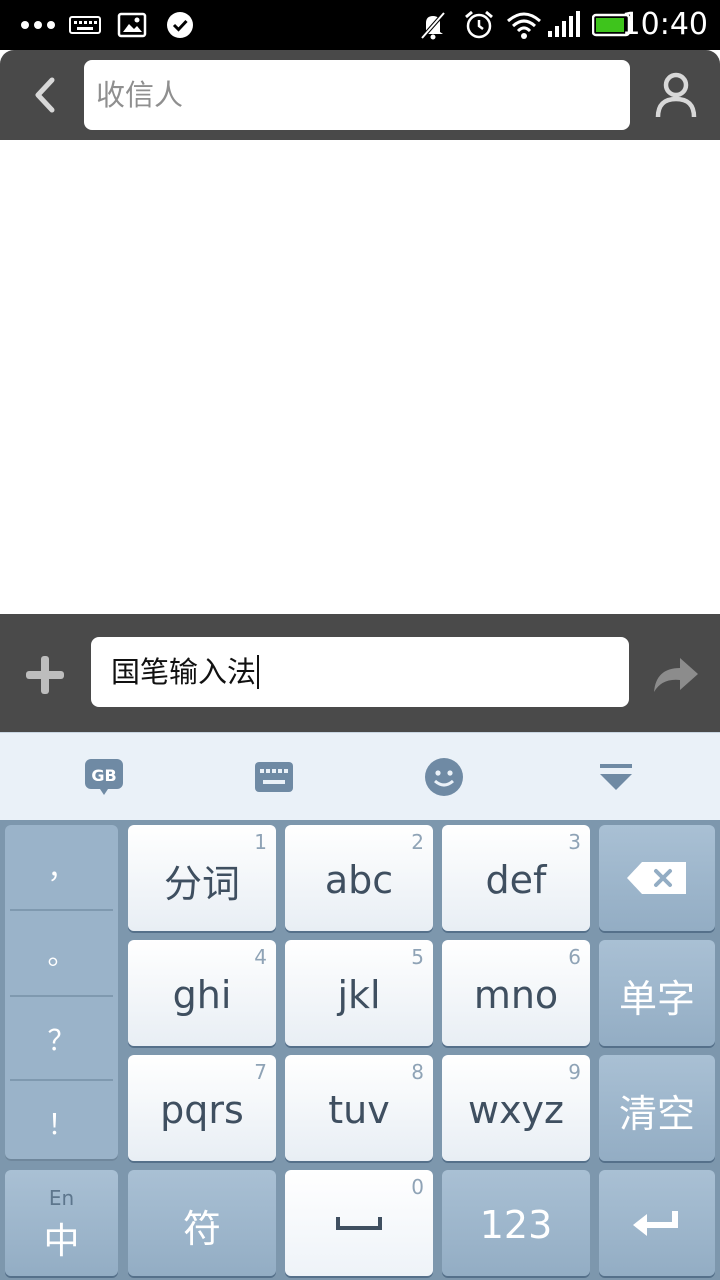 The image size is (720, 1280). Describe the element at coordinates (360, 776) in the screenshot. I see `keyboard-toolbar: GB` at that location.